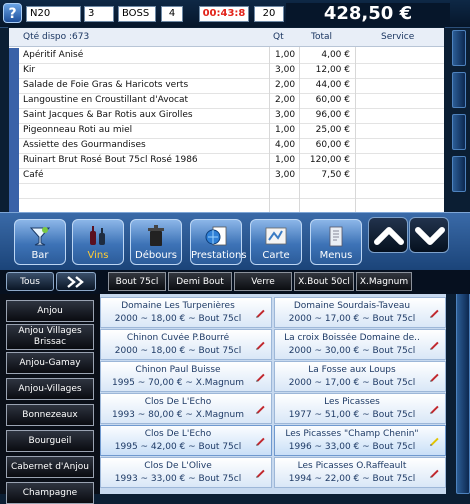 The height and width of the screenshot is (504, 470). I want to click on wine-name: Clos De L'Olive, so click(178, 466).